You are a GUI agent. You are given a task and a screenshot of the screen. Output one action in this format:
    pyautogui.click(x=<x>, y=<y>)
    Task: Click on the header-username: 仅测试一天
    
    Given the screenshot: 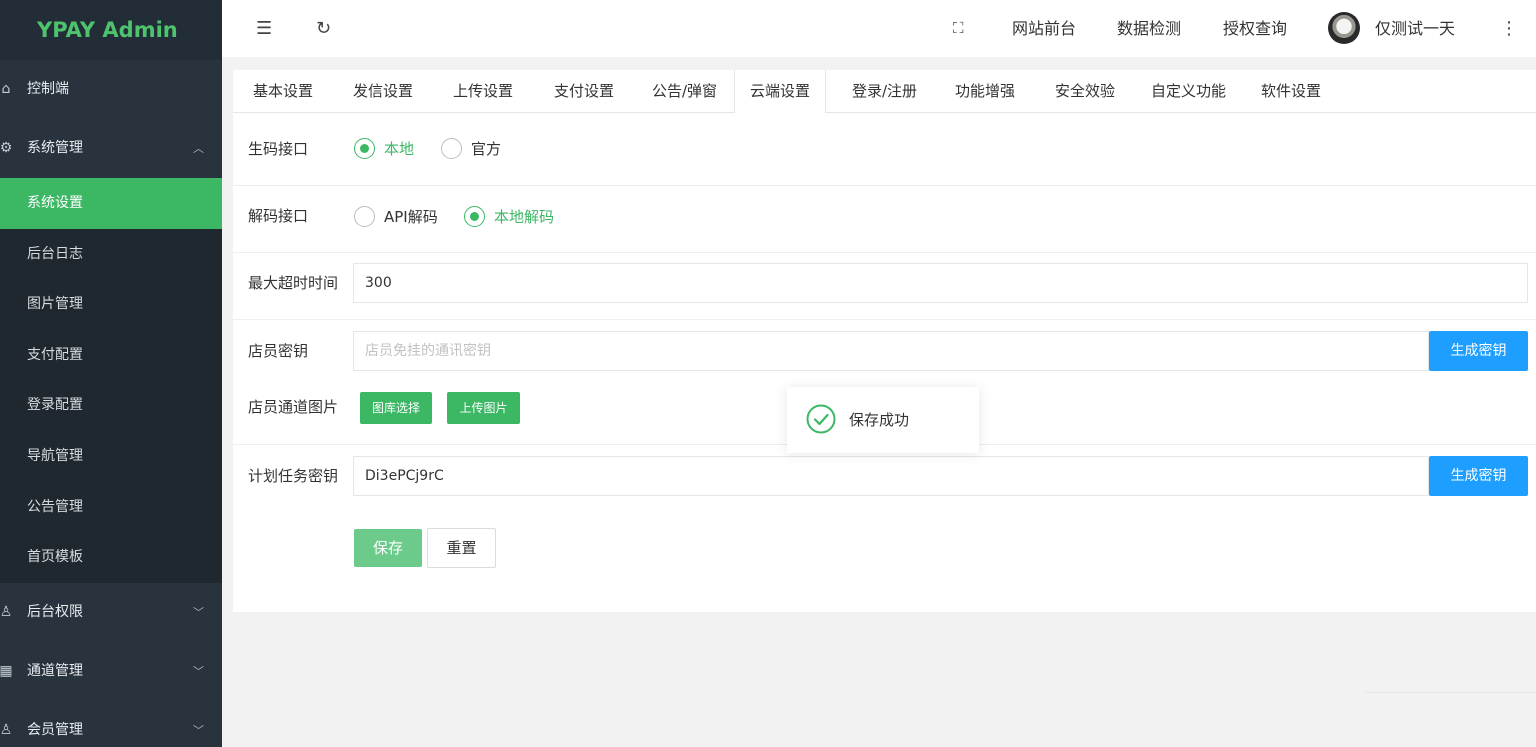 What is the action you would take?
    pyautogui.click(x=1415, y=28)
    